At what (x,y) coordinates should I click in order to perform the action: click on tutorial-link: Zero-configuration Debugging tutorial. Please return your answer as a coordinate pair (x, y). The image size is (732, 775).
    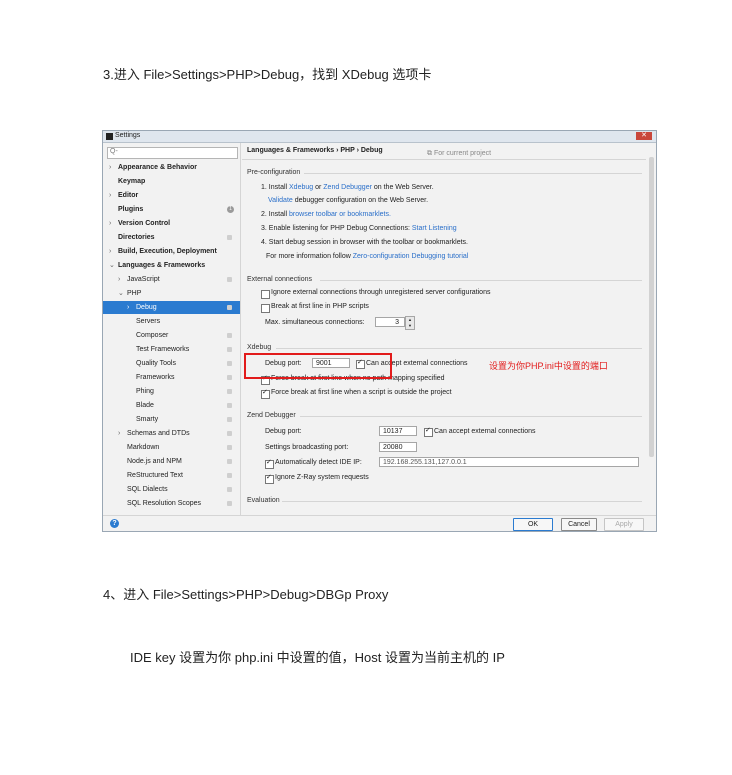
    Looking at the image, I should click on (411, 256).